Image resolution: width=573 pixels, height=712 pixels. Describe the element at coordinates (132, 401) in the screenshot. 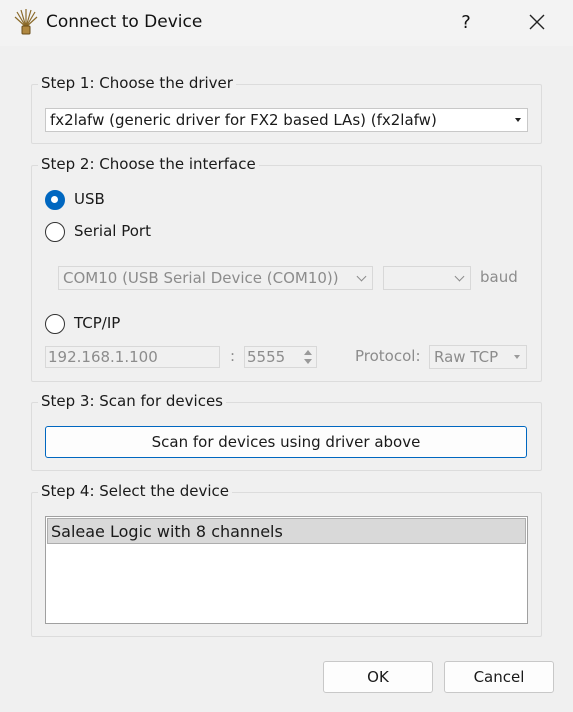

I see `step3-legend: Step 3: Scan for devices` at that location.